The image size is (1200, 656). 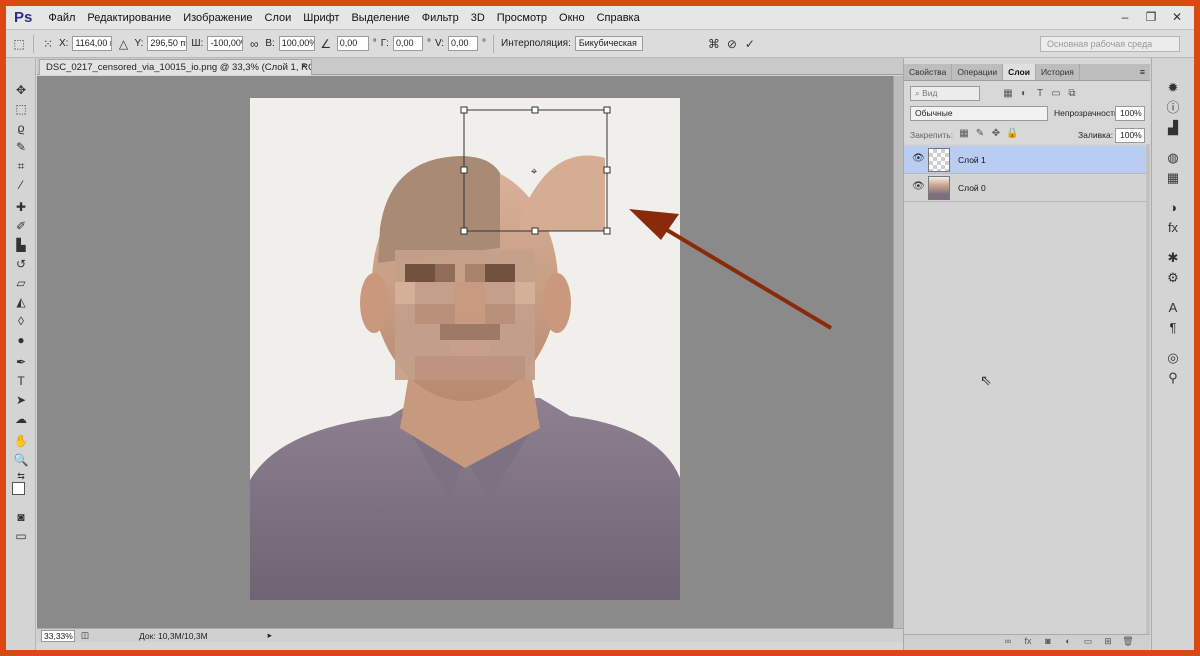 What do you see at coordinates (1056, 93) in the screenshot?
I see `filter-shape-icon: ▭` at bounding box center [1056, 93].